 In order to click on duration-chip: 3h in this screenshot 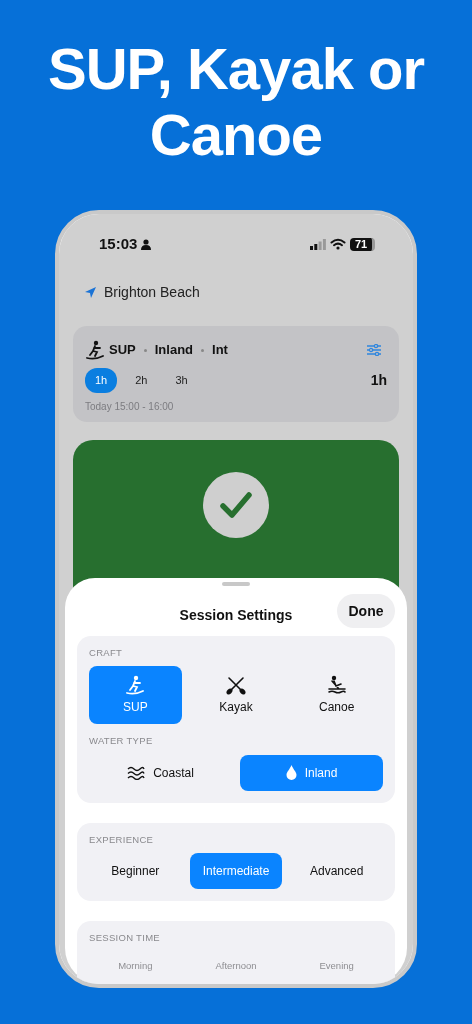, I will do `click(181, 380)`.